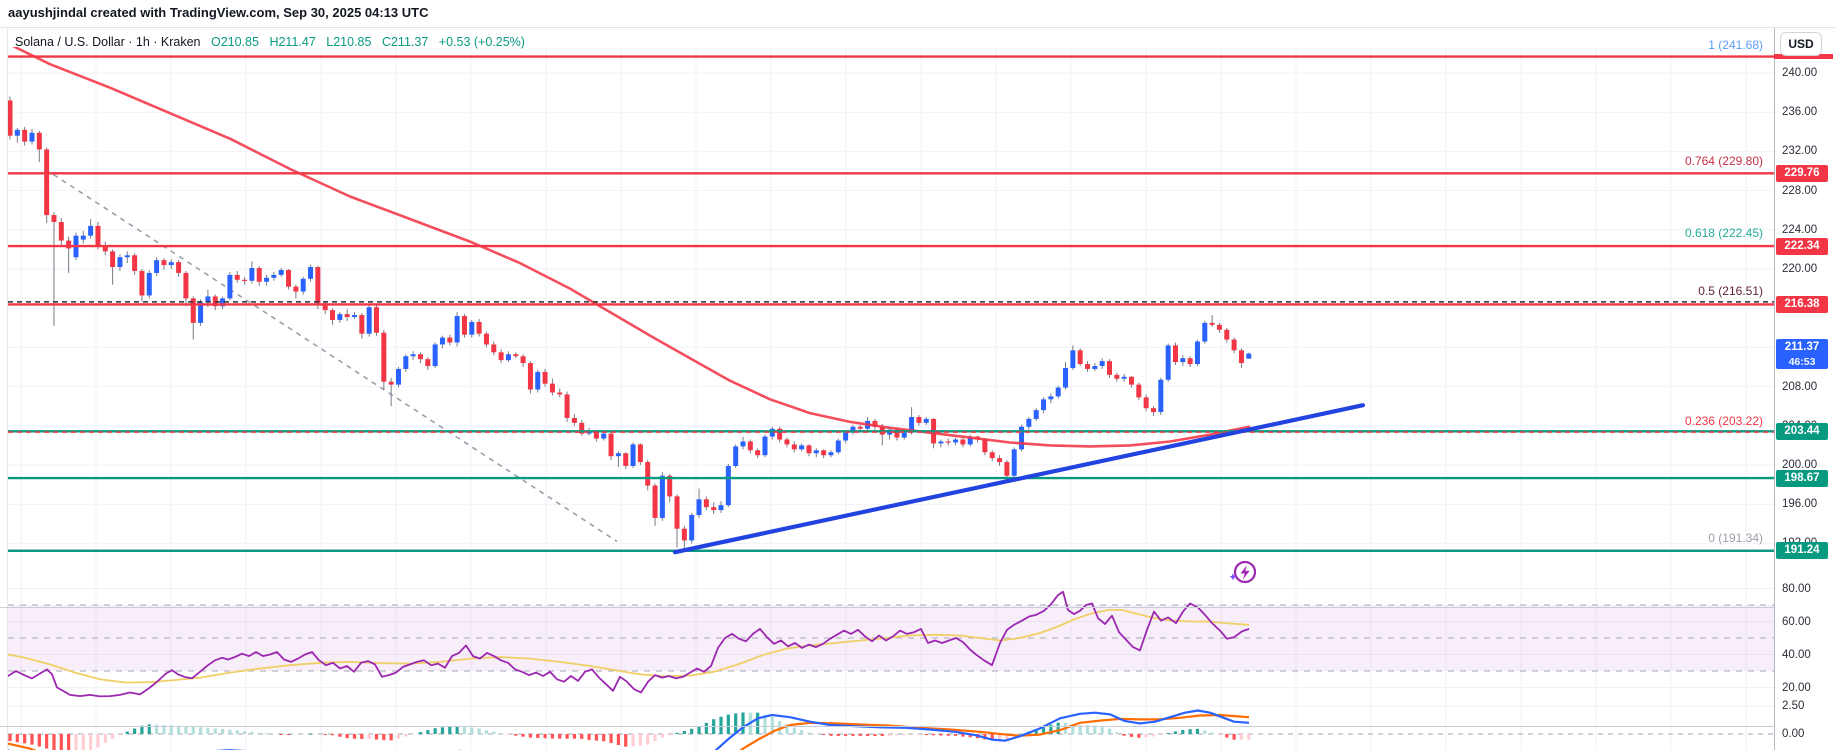 Image resolution: width=1835 pixels, height=750 pixels. Describe the element at coordinates (1802, 353) in the screenshot. I see `last-price-badge-211.37: 211.37 46:53` at that location.